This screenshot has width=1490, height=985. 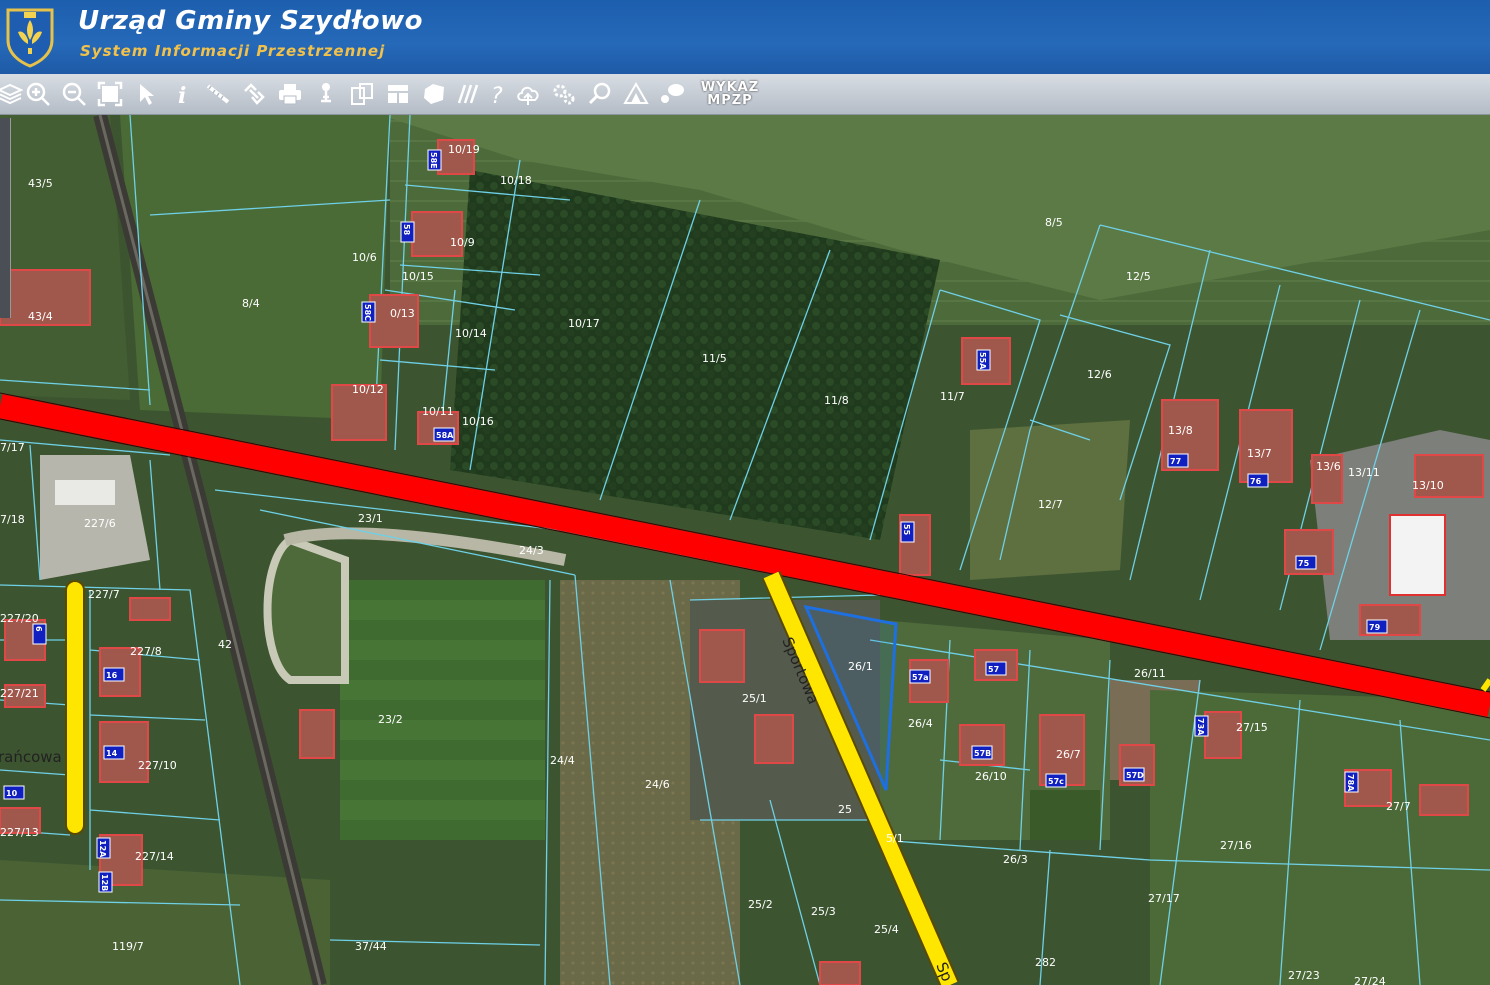 I want to click on house-number-badge: 57, so click(x=996, y=668).